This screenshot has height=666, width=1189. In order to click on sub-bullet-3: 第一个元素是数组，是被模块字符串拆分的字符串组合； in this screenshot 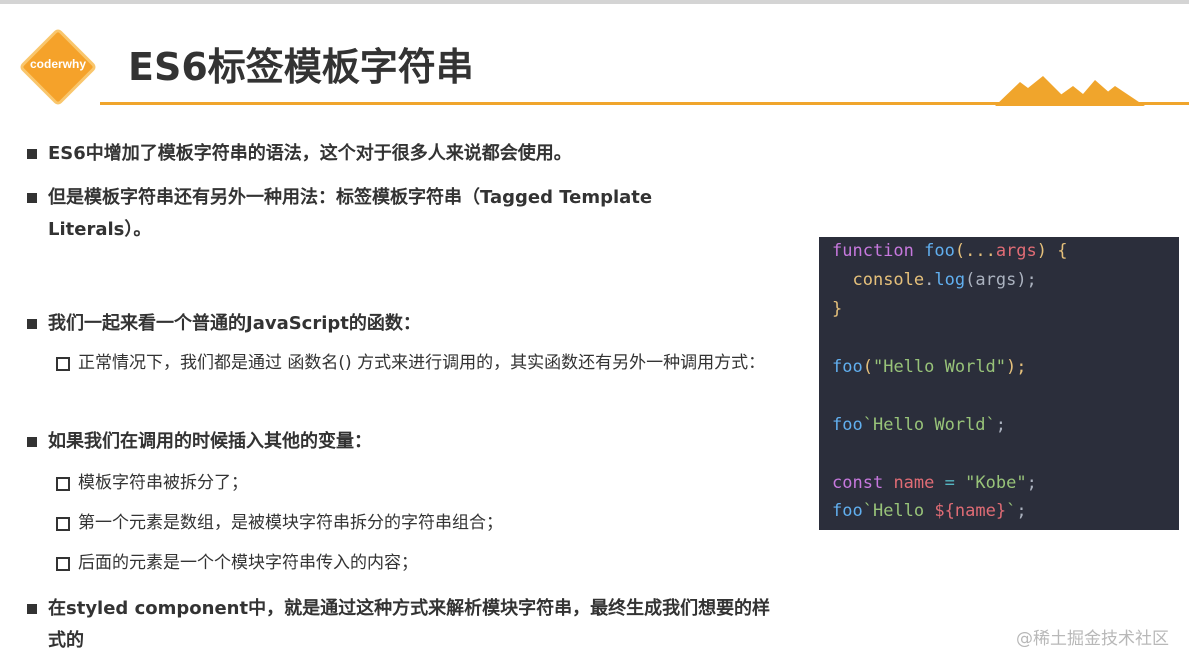, I will do `click(421, 523)`.